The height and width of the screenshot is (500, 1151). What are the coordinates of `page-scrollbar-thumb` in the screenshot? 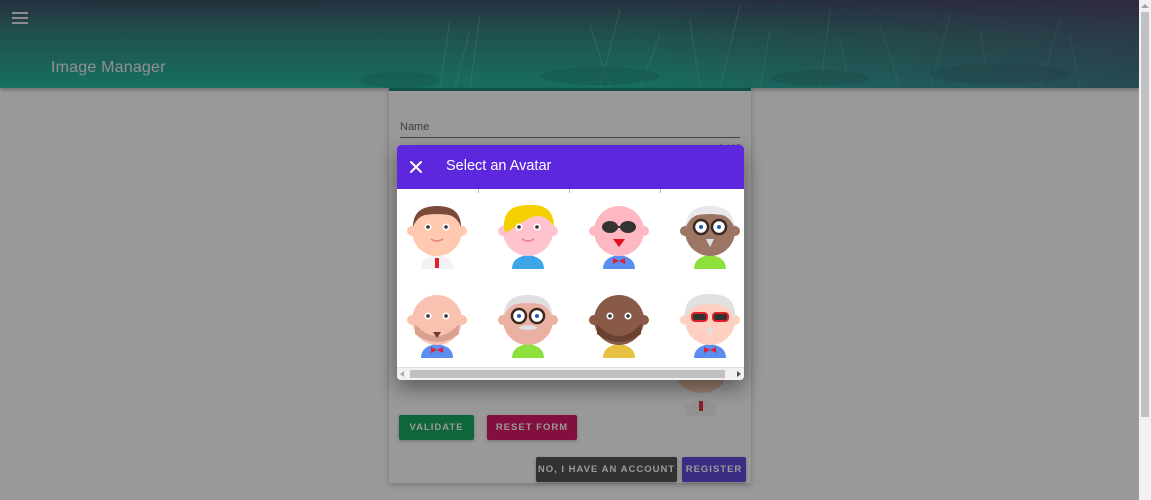 It's located at (1145, 214).